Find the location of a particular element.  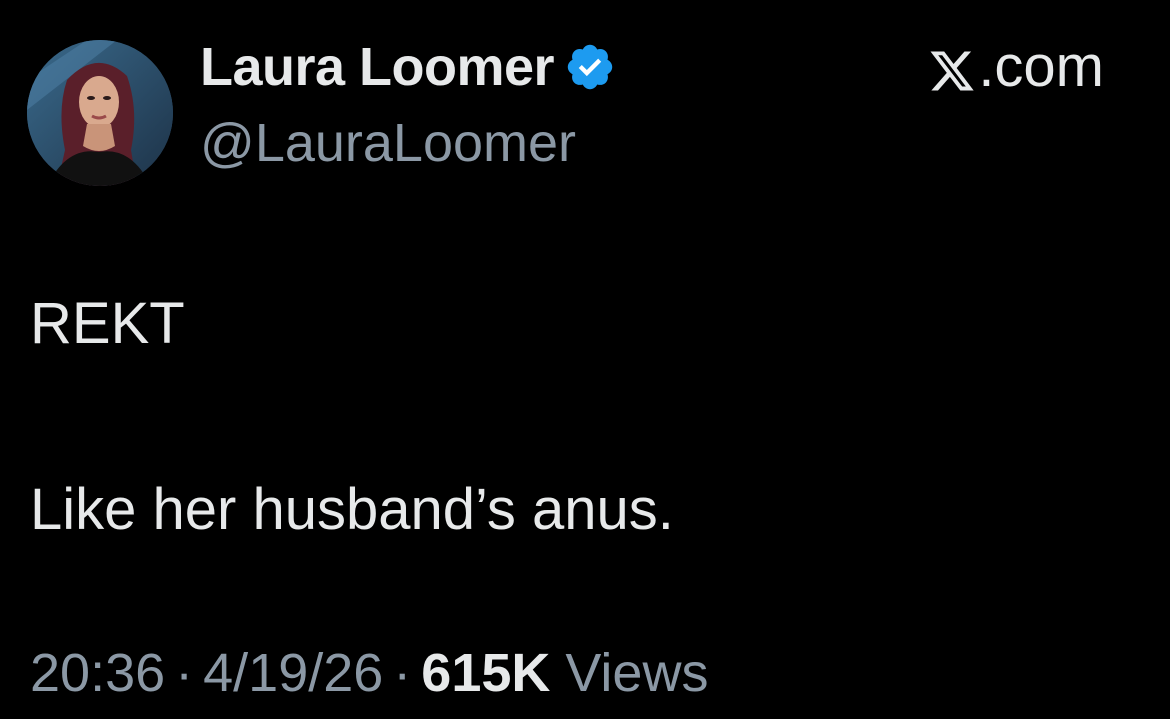

avatar-photo is located at coordinates (100, 113).